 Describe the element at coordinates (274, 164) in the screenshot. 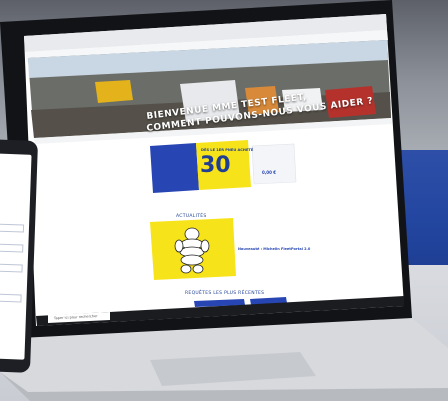

I see `balance-card` at that location.